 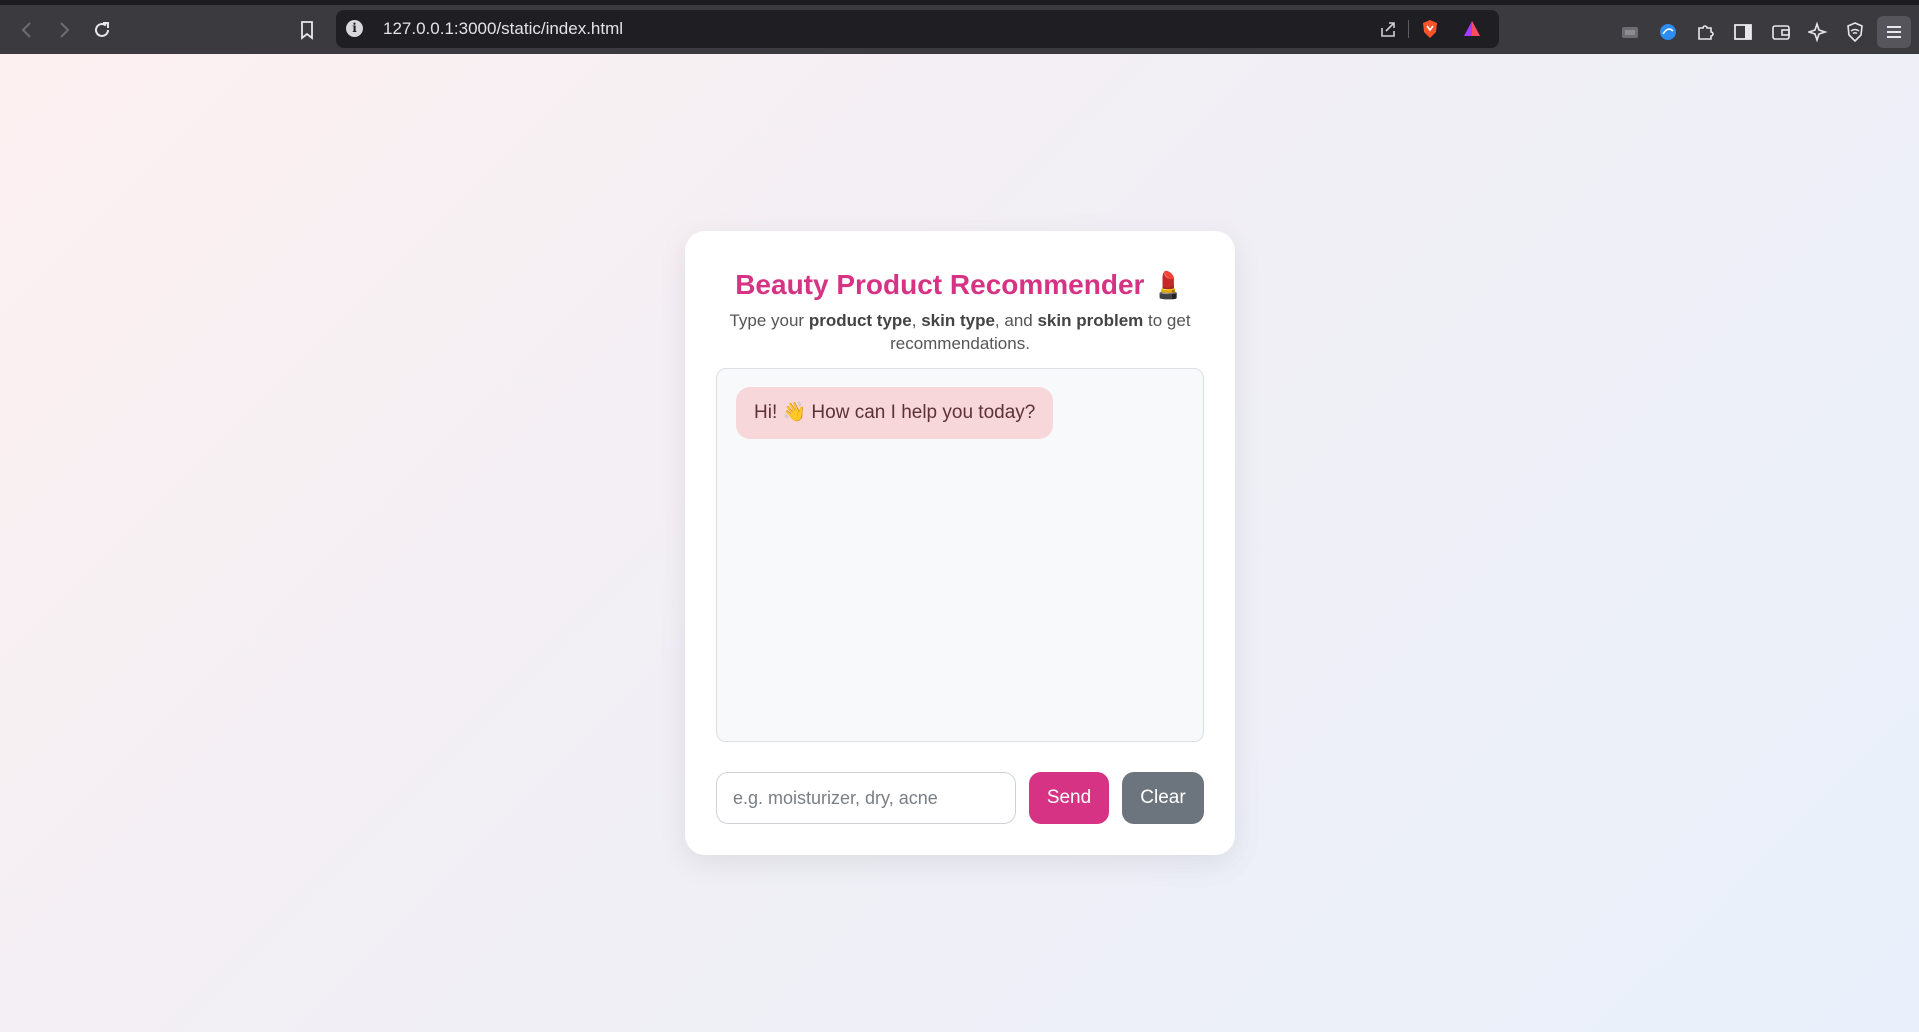 What do you see at coordinates (1705, 32) in the screenshot?
I see `puzzle-icon` at bounding box center [1705, 32].